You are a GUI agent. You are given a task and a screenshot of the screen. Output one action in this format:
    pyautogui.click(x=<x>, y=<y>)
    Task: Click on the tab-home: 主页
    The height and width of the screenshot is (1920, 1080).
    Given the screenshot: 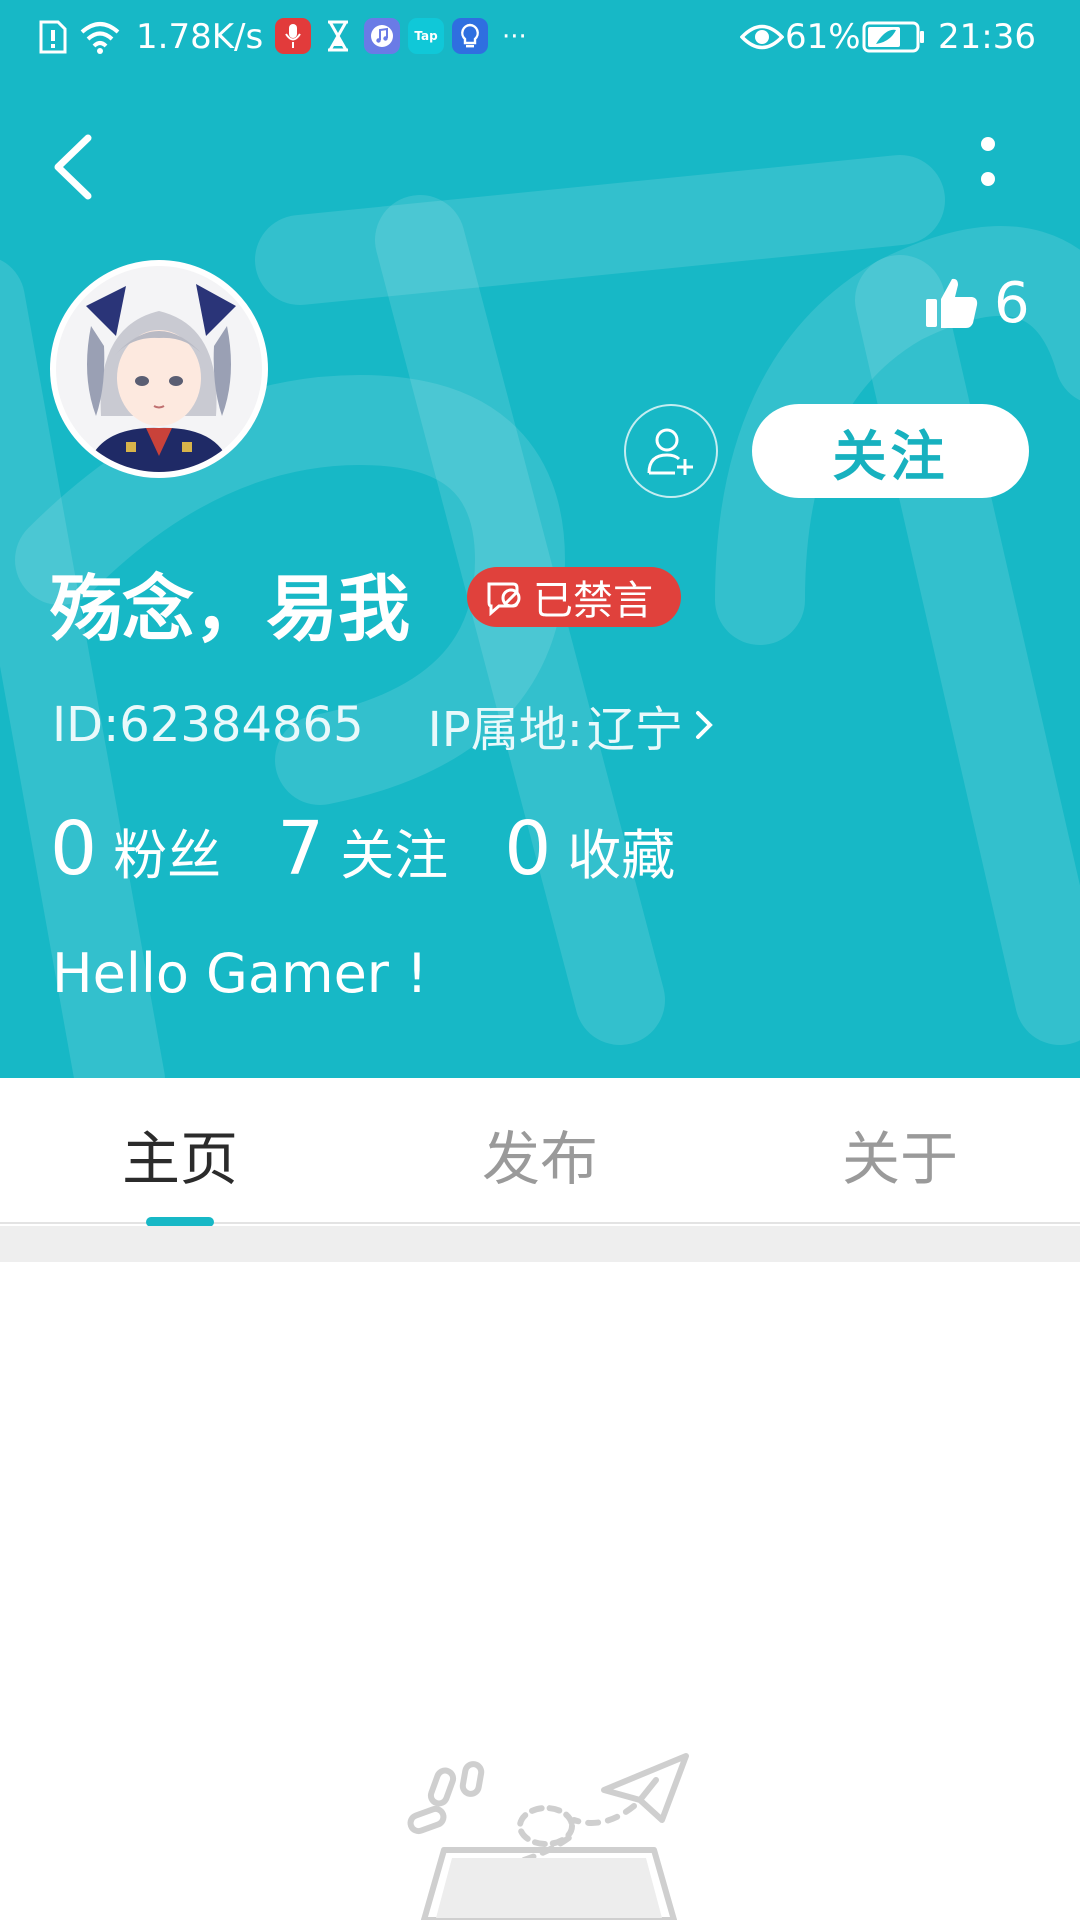 What is the action you would take?
    pyautogui.click(x=180, y=1154)
    